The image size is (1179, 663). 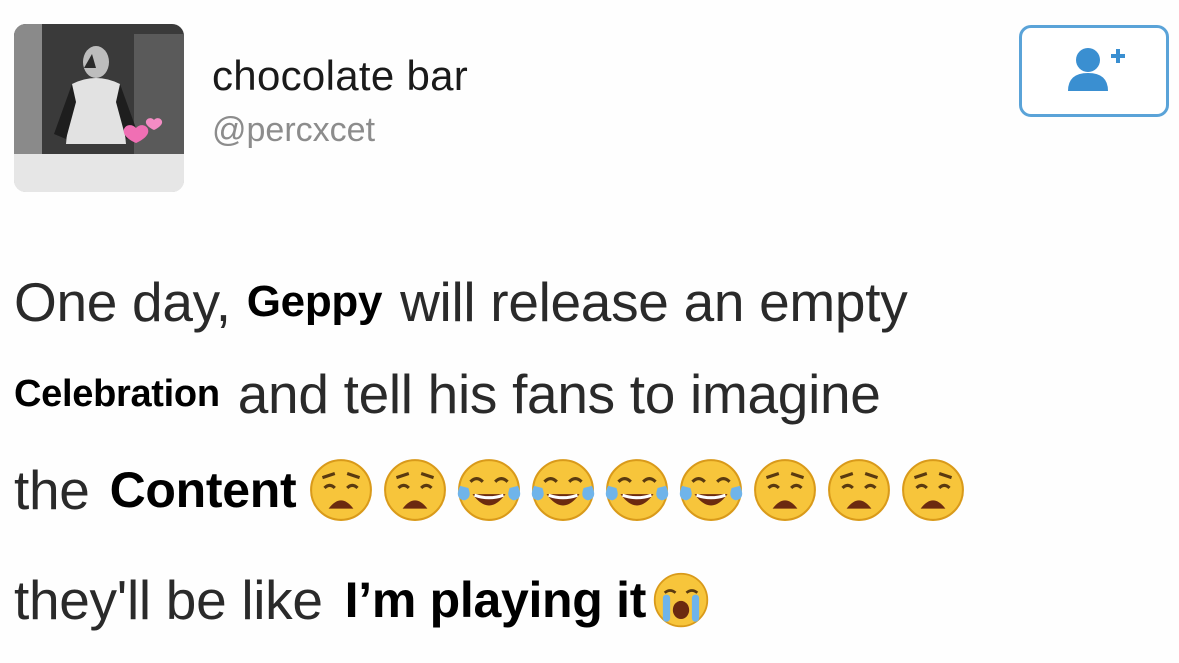 What do you see at coordinates (559, 394) in the screenshot?
I see `tweet-text: and tell his fans to imagine` at bounding box center [559, 394].